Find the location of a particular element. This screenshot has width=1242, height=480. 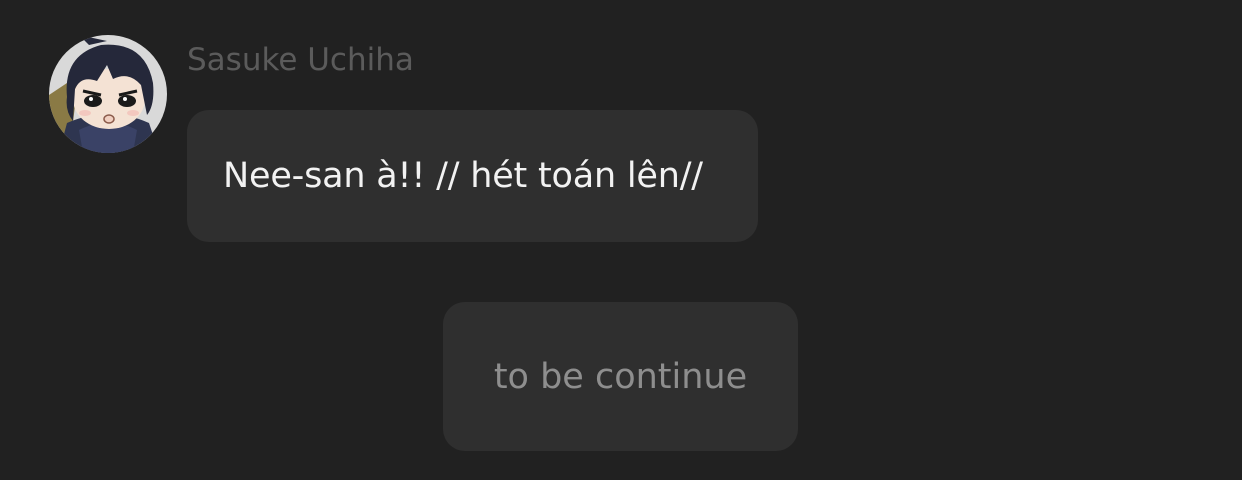

chibi-character-avatar-icon is located at coordinates (108, 94).